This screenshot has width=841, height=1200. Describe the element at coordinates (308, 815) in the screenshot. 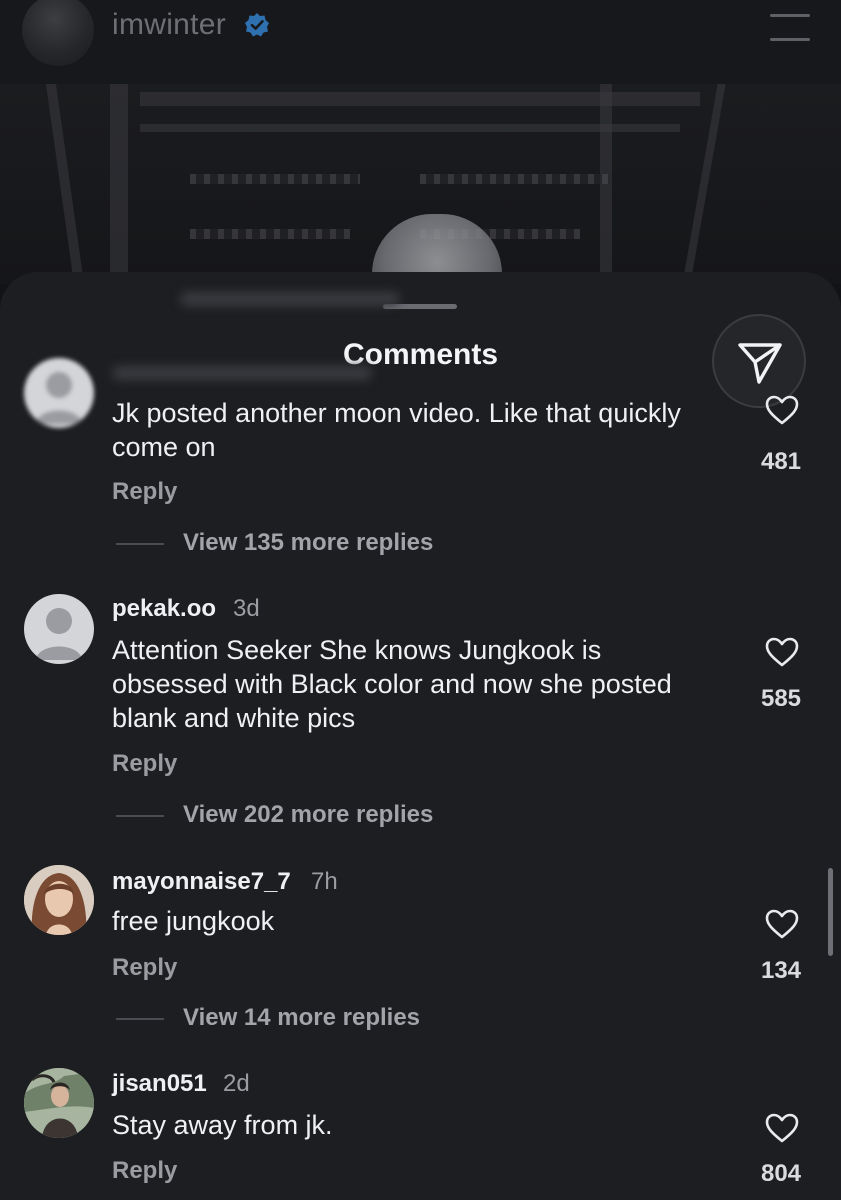

I see `view-more-replies: View 202 more replies` at that location.